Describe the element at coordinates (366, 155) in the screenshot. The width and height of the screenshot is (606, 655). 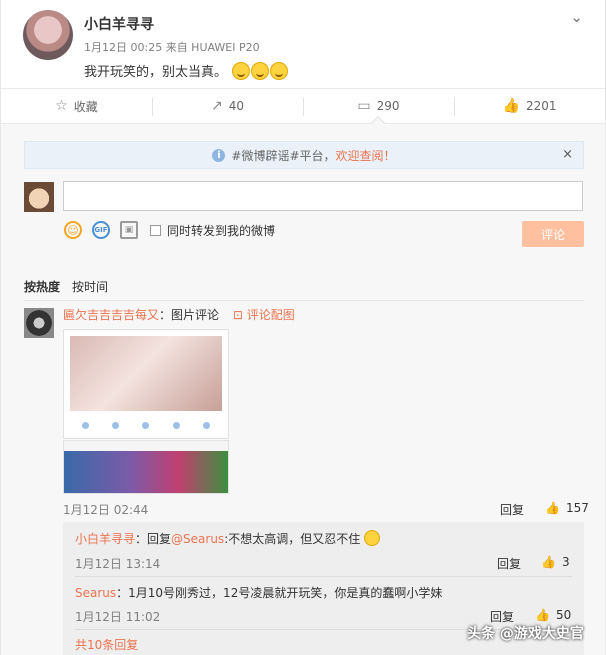
I see `notice-link: 欢迎查阅！` at that location.